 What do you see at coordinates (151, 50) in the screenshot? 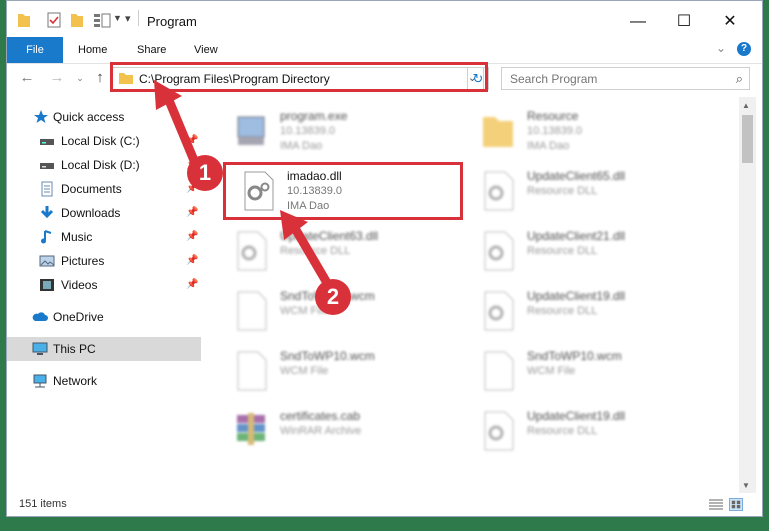
I see `tab-share: Share` at bounding box center [151, 50].